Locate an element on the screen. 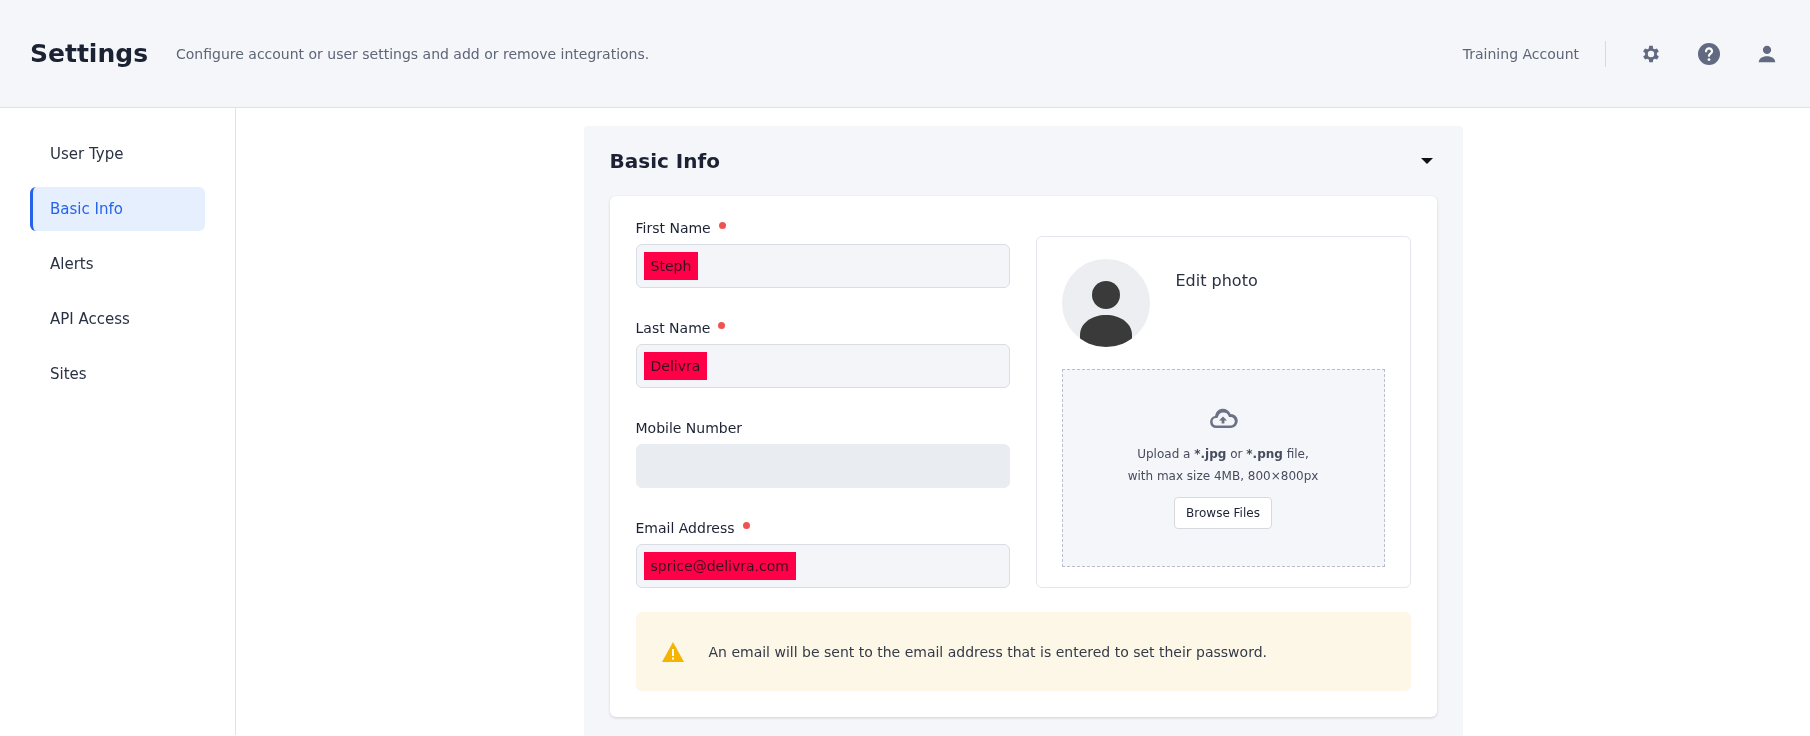  panel-title: Basic Info is located at coordinates (664, 161).